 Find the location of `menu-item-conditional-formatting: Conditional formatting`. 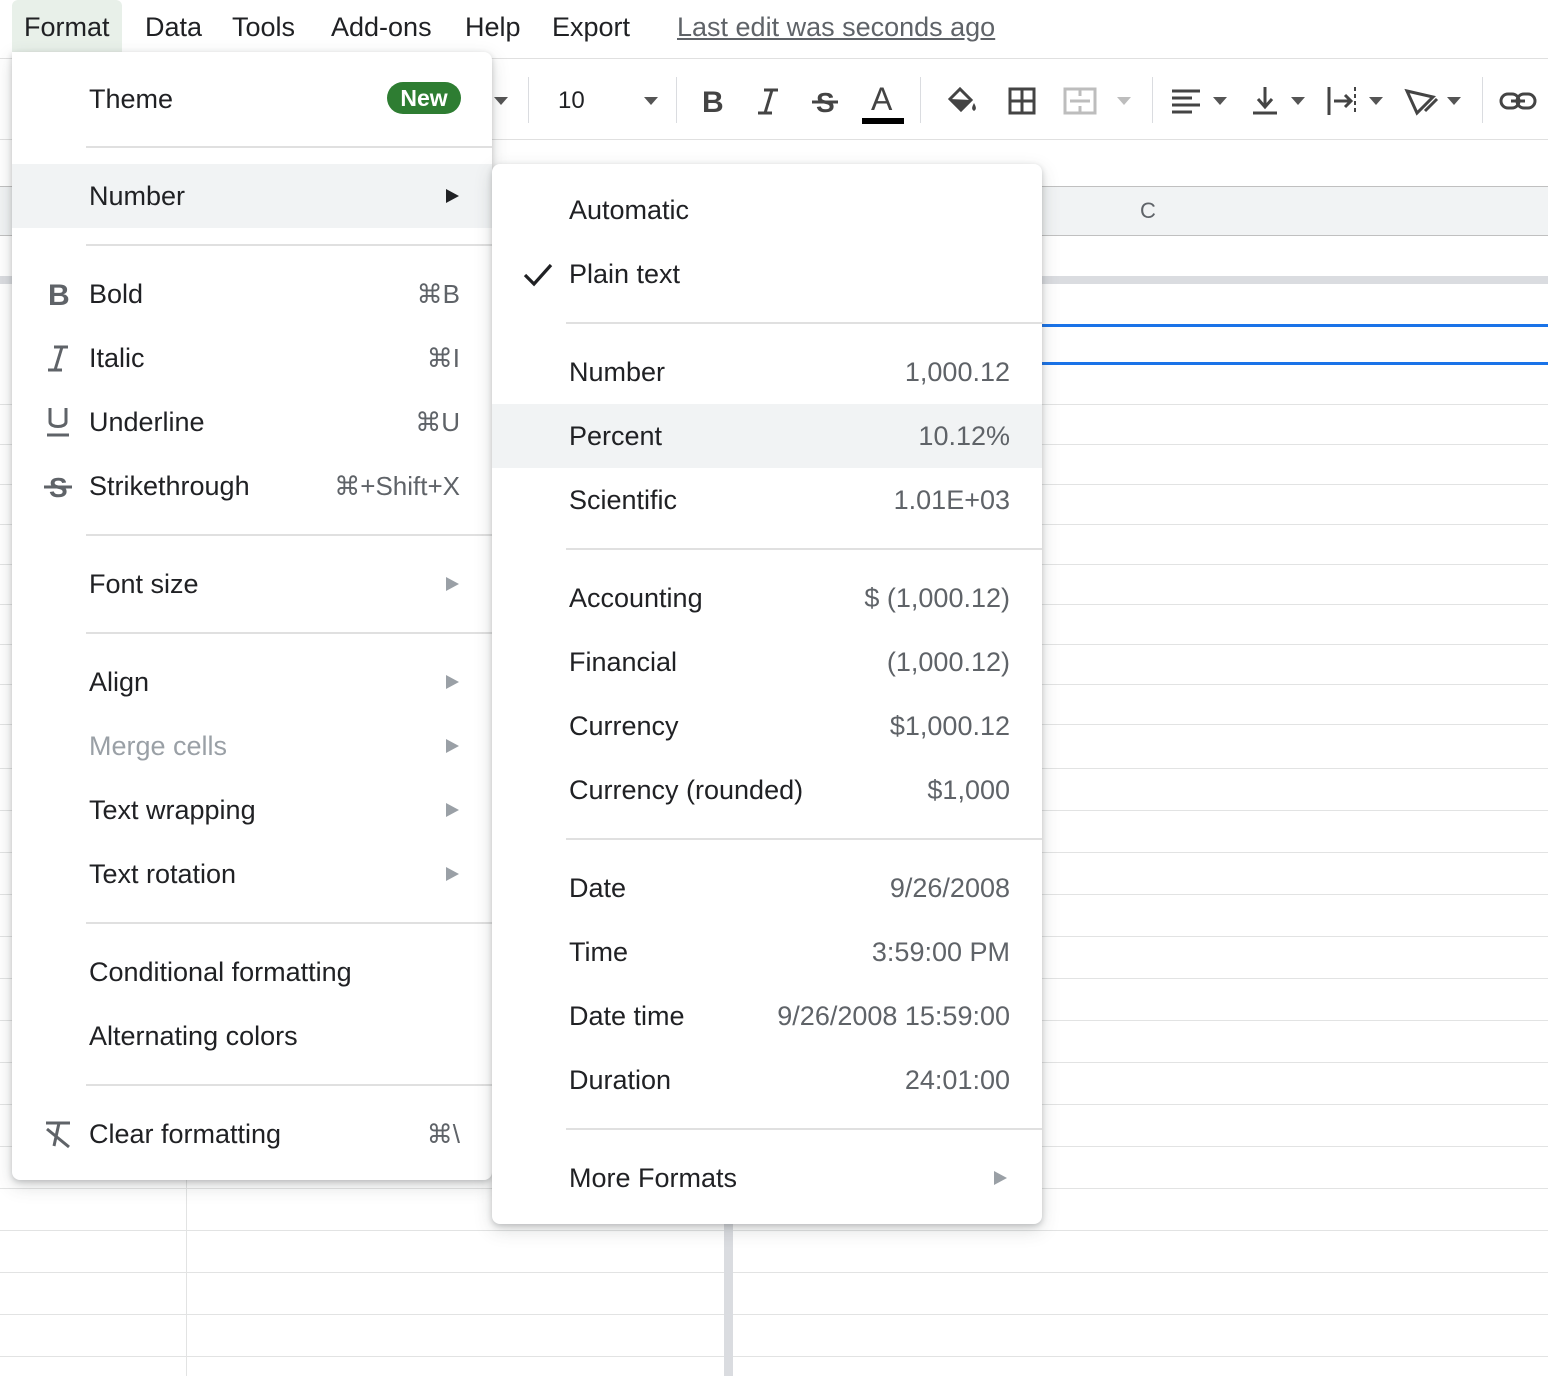

menu-item-conditional-formatting: Conditional formatting is located at coordinates (252, 972).